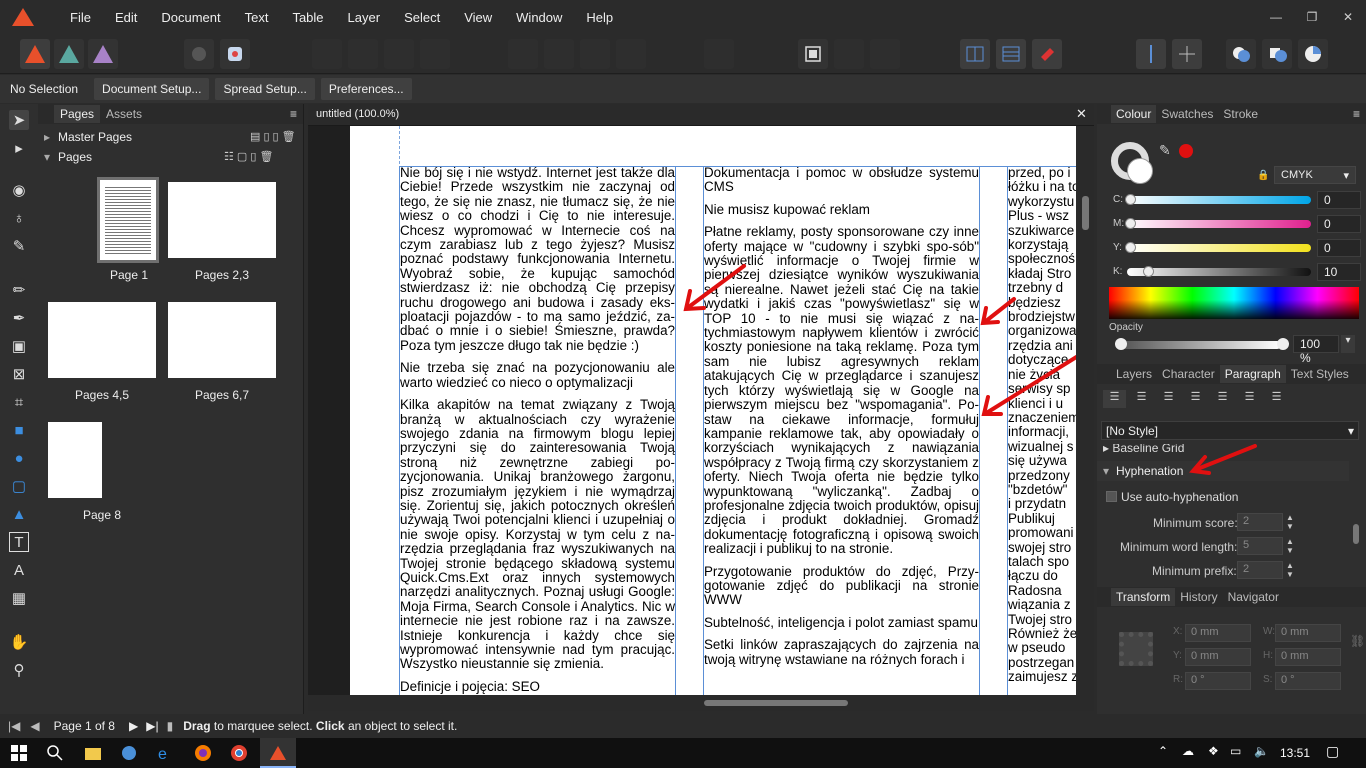 The image size is (1366, 768). What do you see at coordinates (1143, 449) in the screenshot?
I see `baseline-grid-section: ▸ Baseline Grid` at bounding box center [1143, 449].